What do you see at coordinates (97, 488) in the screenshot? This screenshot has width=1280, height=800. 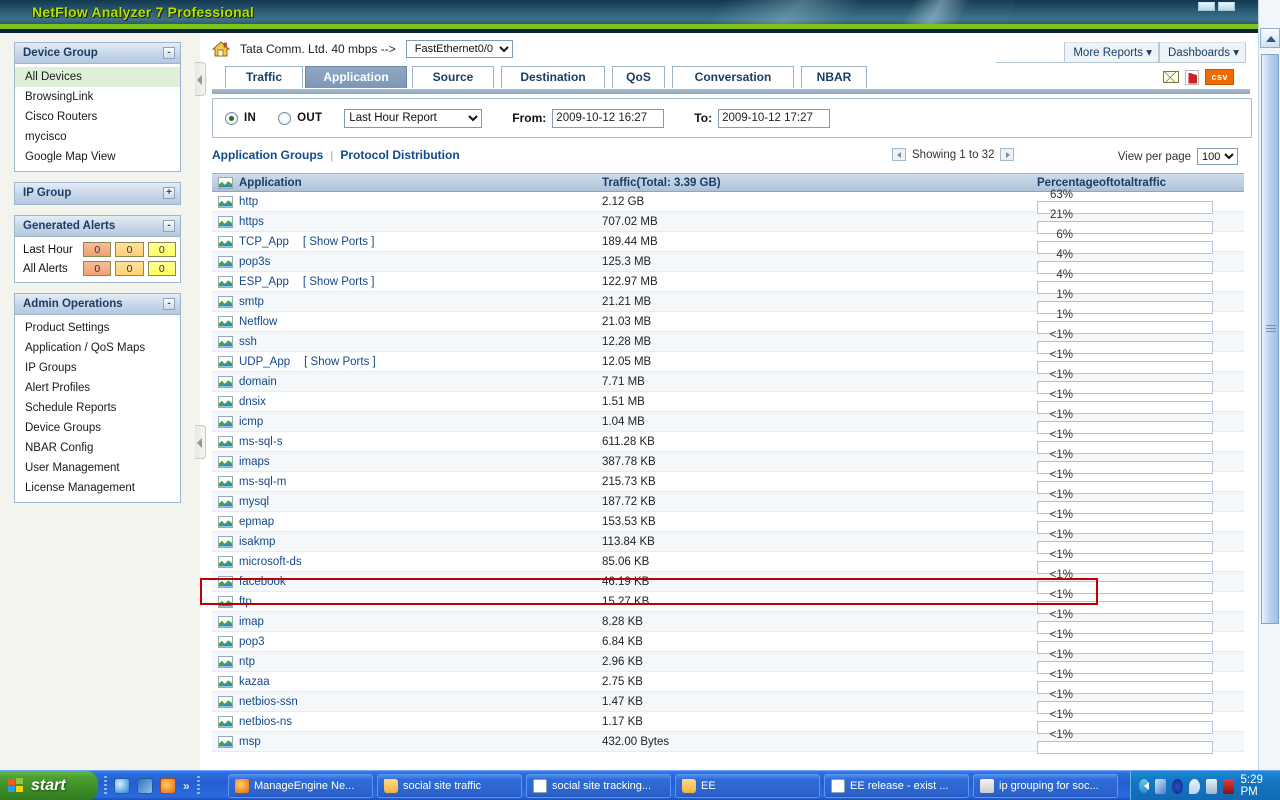 I see `sidebar-item-license-management: License Management` at bounding box center [97, 488].